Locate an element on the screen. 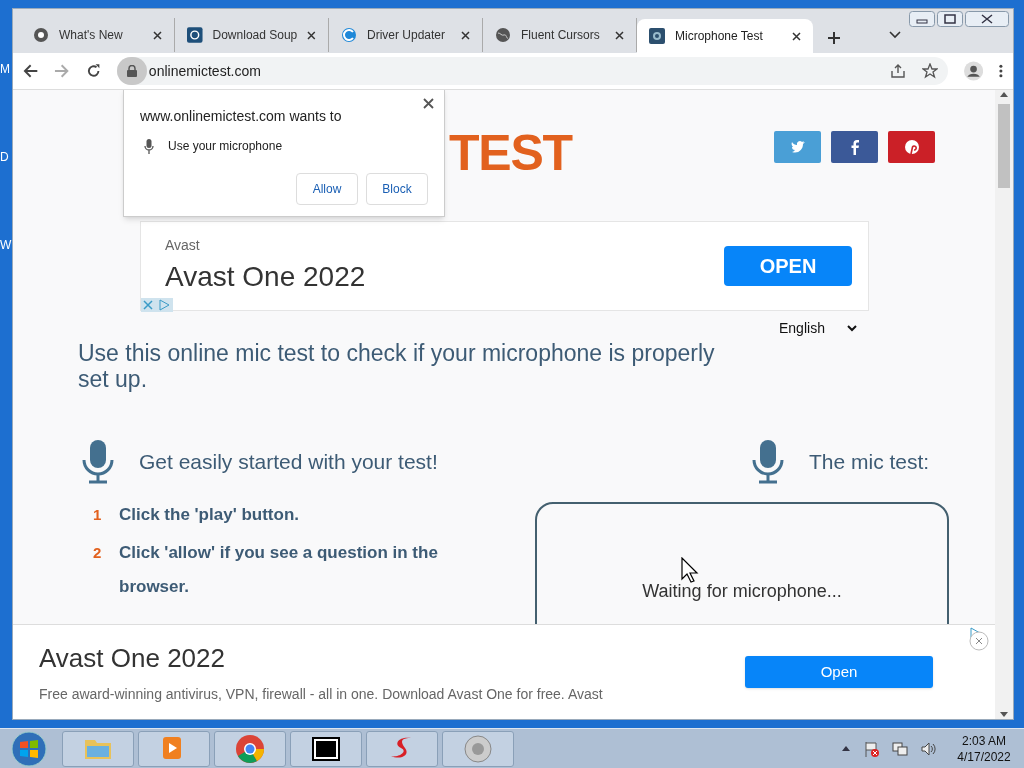 This screenshot has height=768, width=1024. new-tab-button is located at coordinates (834, 38).